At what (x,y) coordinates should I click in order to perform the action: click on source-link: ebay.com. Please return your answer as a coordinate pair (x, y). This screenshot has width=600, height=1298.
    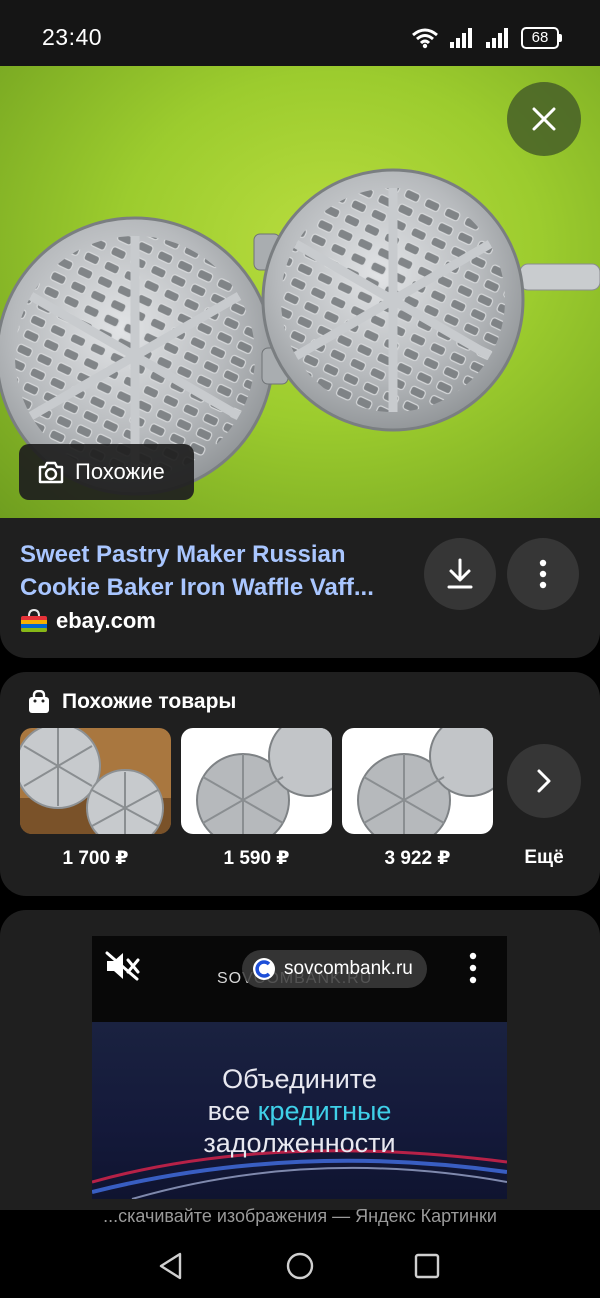
    Looking at the image, I should click on (88, 621).